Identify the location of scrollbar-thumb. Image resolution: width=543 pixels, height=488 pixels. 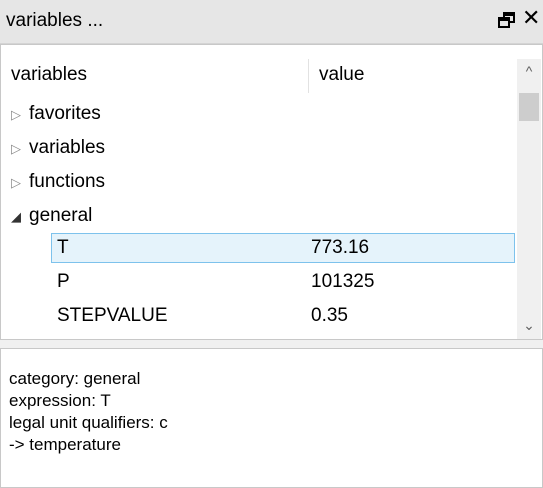
(529, 107).